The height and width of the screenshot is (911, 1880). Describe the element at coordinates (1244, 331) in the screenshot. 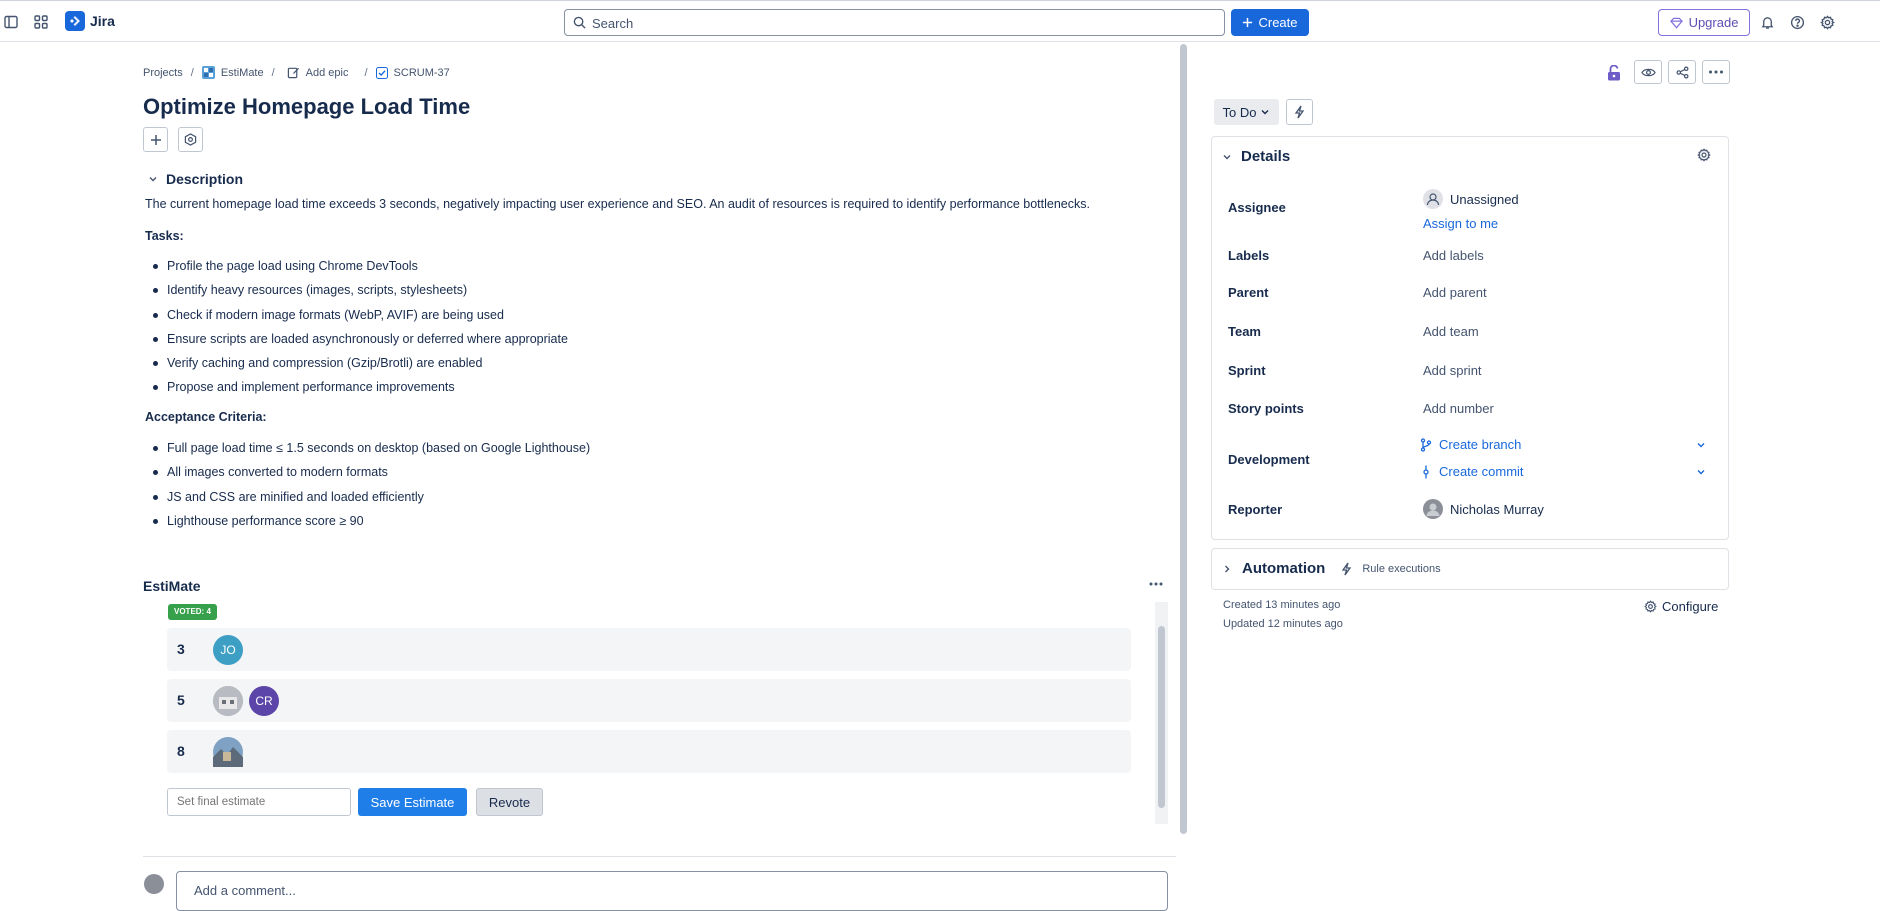

I see `team-label: Team` at that location.